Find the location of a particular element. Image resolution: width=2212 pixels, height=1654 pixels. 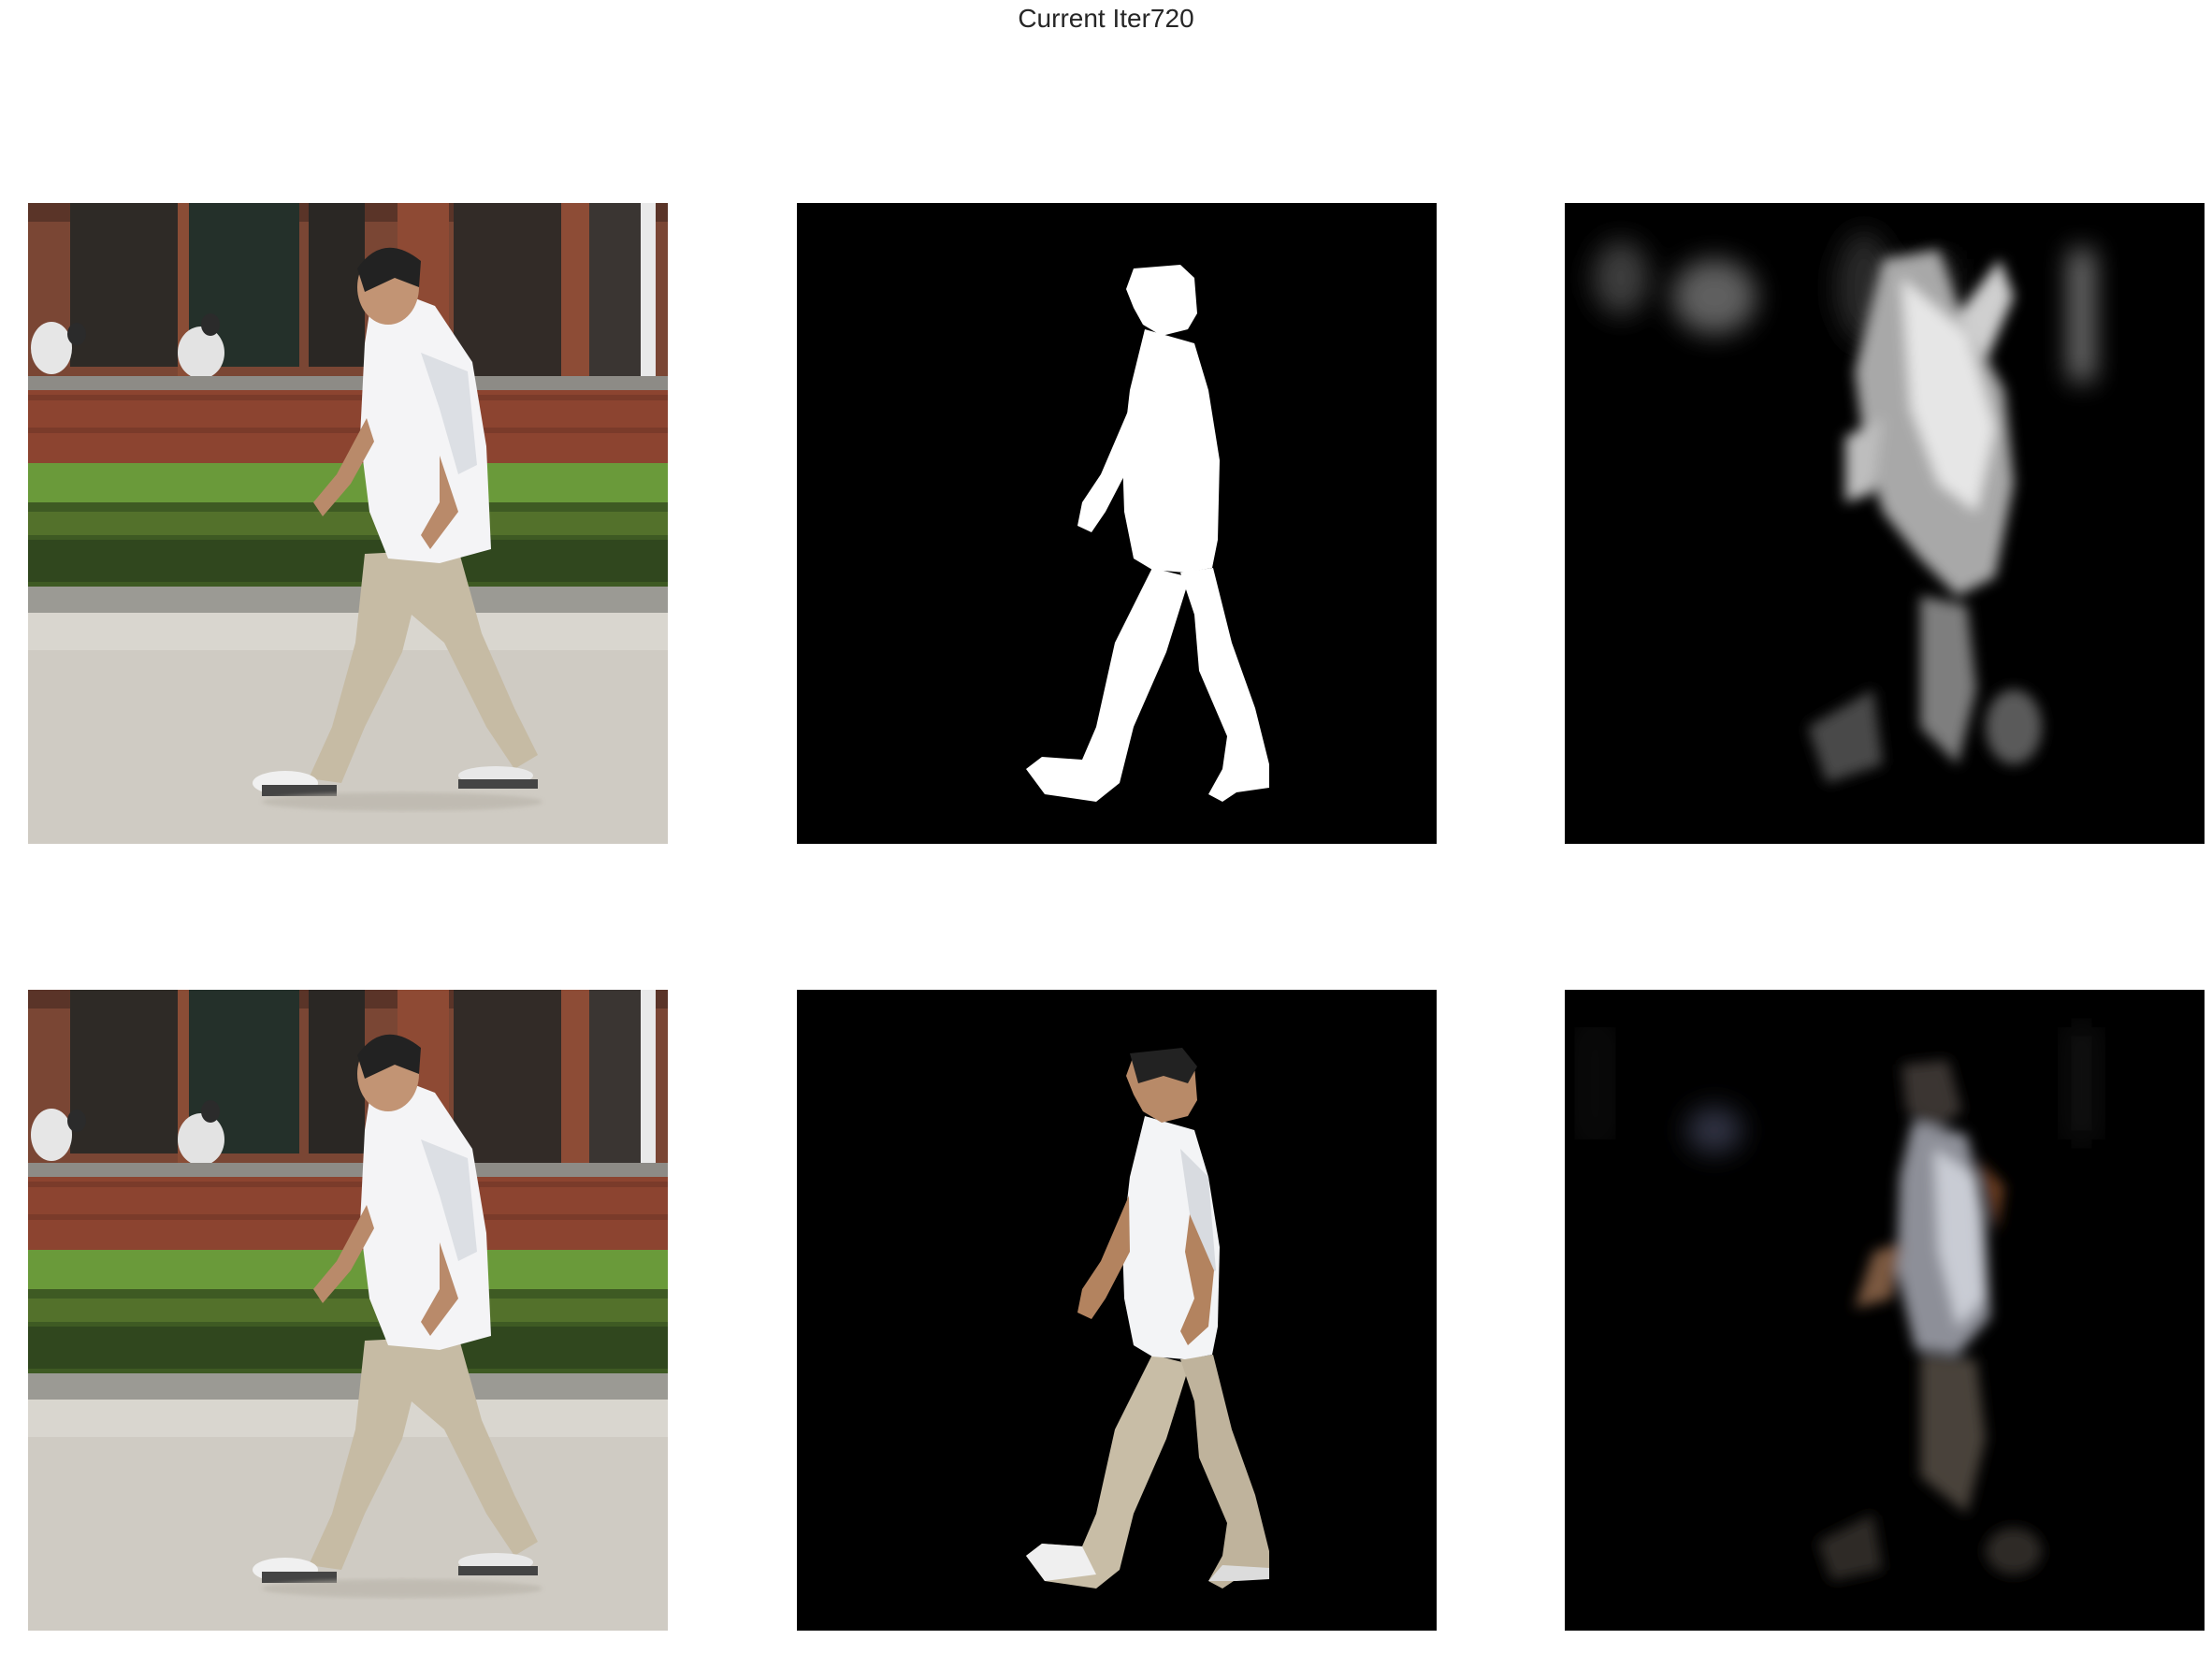

saliency-panel is located at coordinates (1885, 523).